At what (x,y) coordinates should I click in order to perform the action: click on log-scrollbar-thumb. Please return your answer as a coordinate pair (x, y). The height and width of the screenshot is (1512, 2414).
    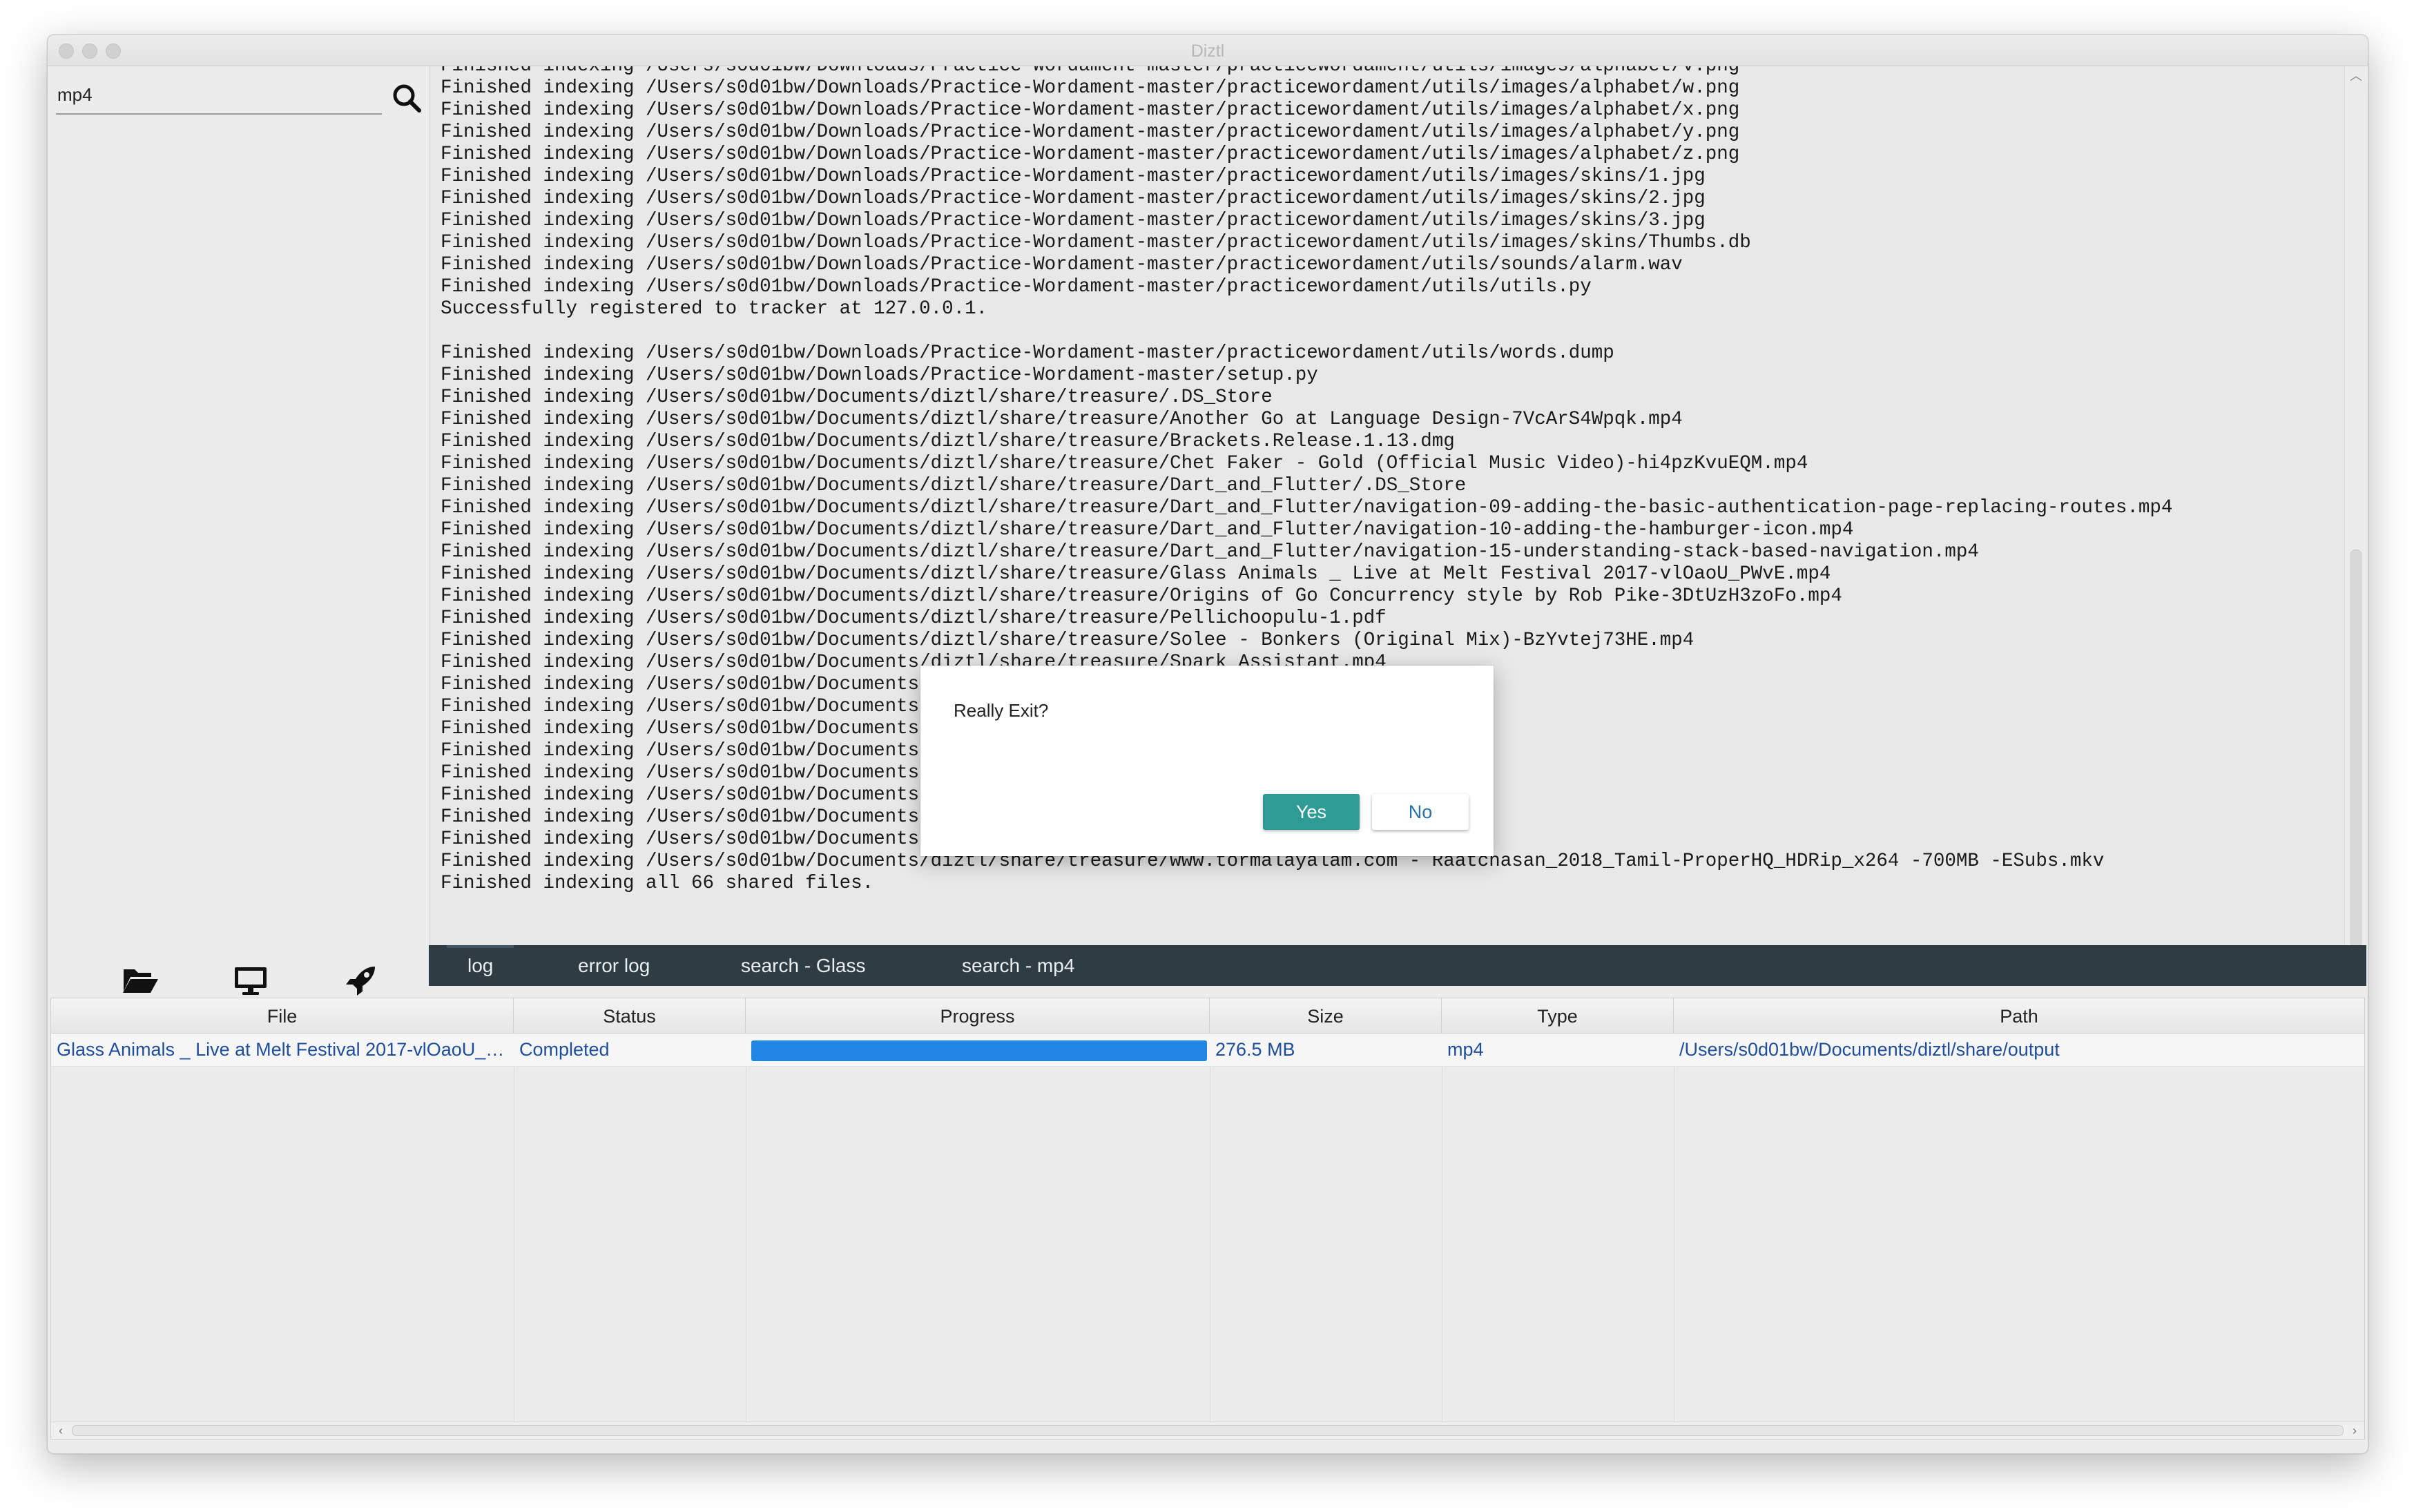
    Looking at the image, I should click on (2356, 750).